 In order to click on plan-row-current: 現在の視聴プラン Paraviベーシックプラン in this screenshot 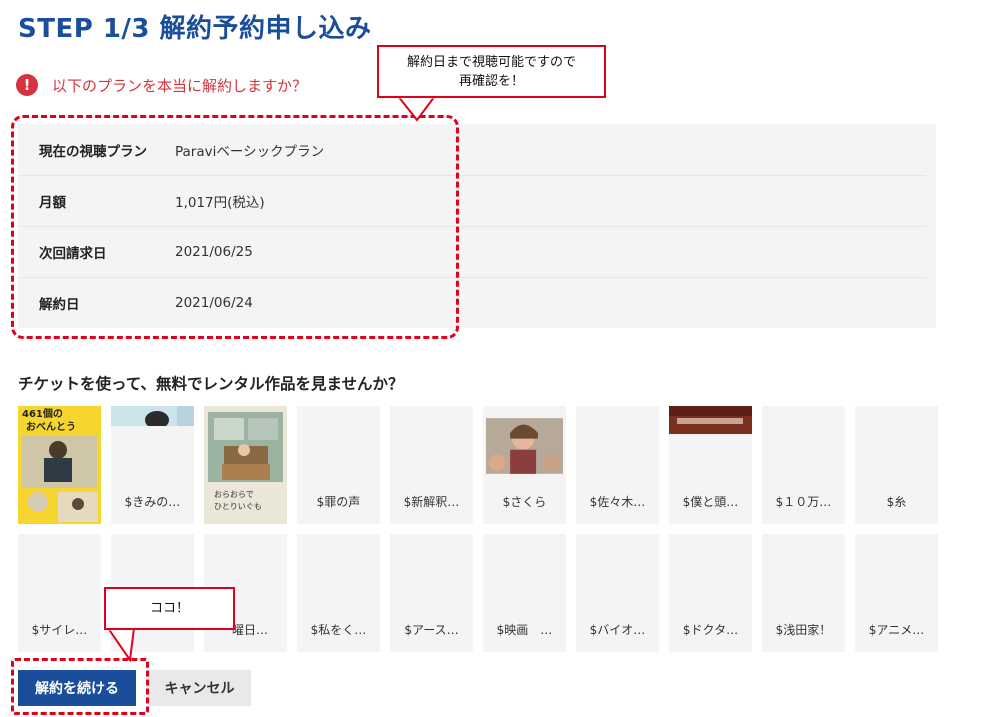, I will do `click(472, 150)`.